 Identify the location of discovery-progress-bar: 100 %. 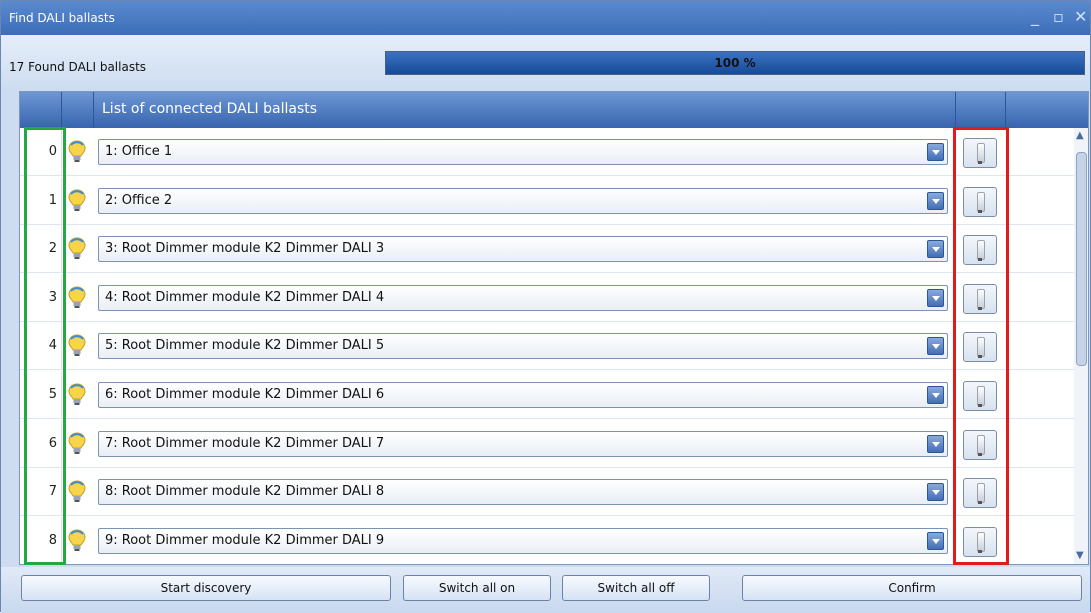
(735, 63).